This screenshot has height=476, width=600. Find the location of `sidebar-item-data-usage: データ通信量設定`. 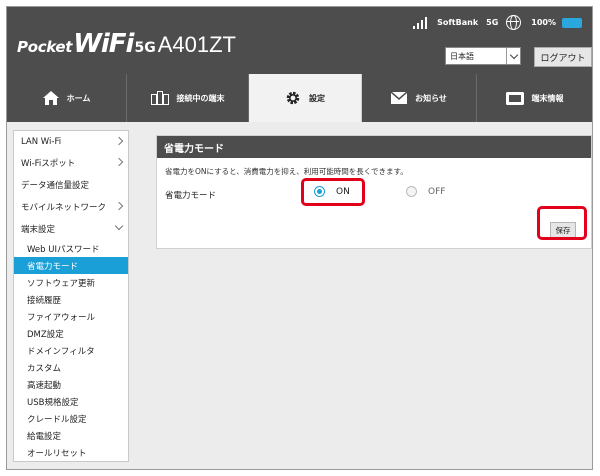

sidebar-item-data-usage: データ通信量設定 is located at coordinates (71, 185).